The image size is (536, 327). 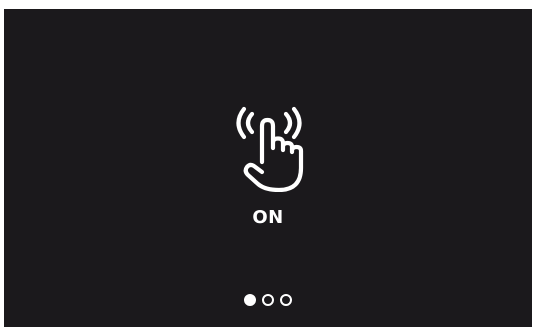 What do you see at coordinates (270, 148) in the screenshot?
I see `touch-tap-icon` at bounding box center [270, 148].